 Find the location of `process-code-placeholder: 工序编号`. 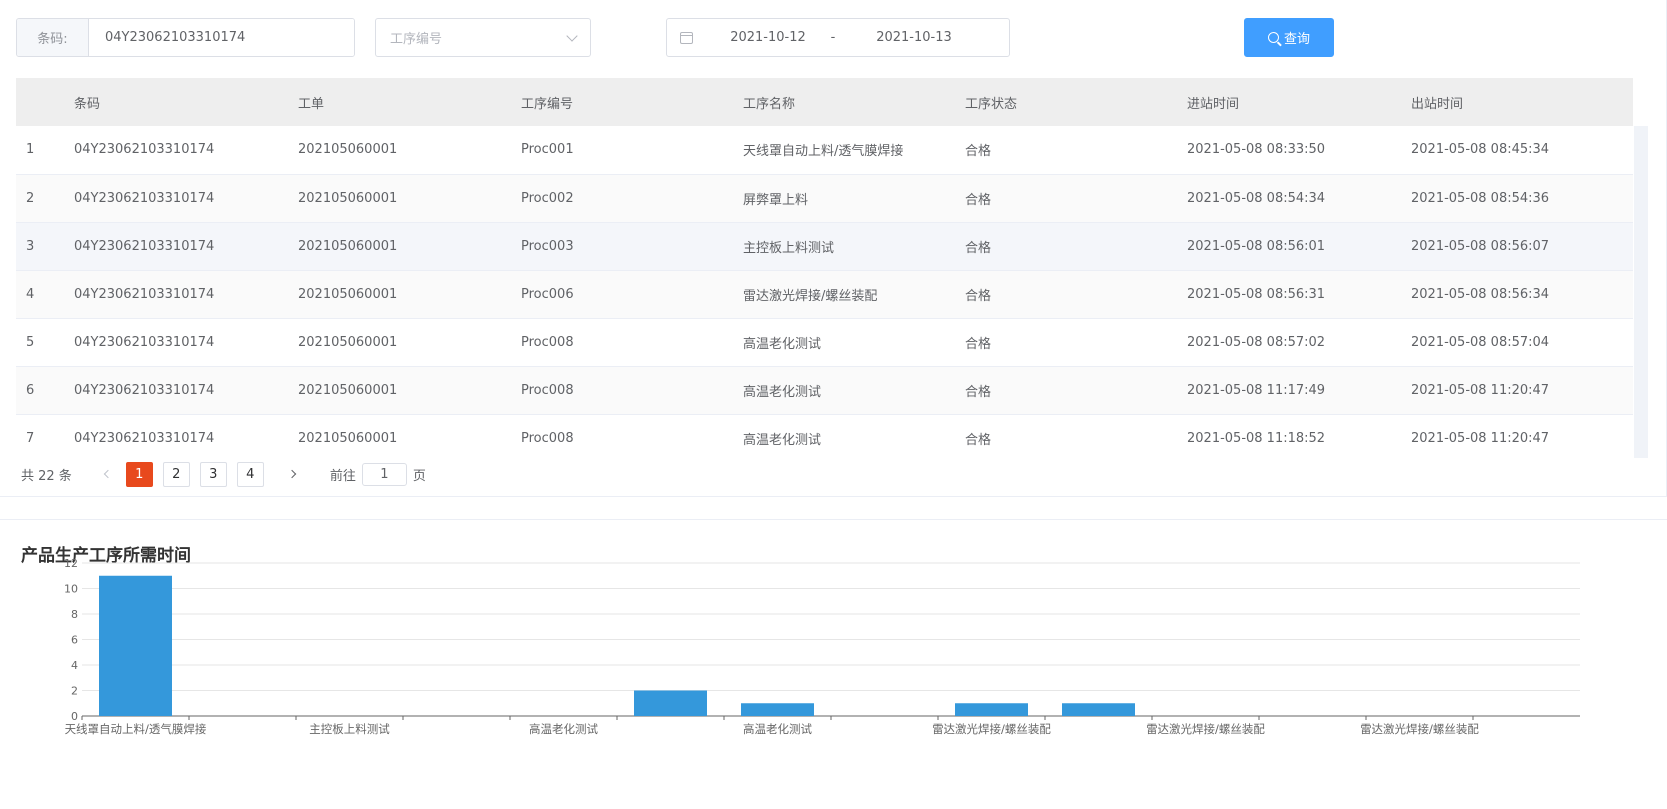

process-code-placeholder: 工序编号 is located at coordinates (416, 39).